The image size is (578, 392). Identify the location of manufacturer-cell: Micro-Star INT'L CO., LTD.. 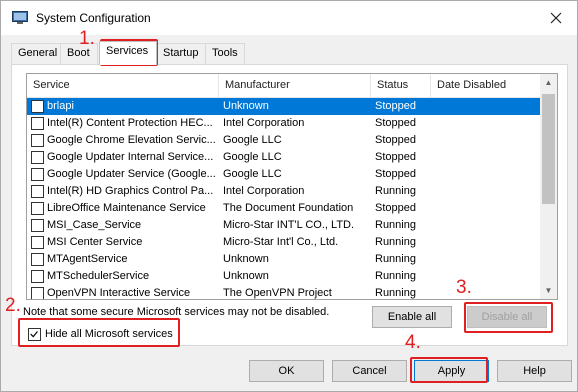
(289, 225).